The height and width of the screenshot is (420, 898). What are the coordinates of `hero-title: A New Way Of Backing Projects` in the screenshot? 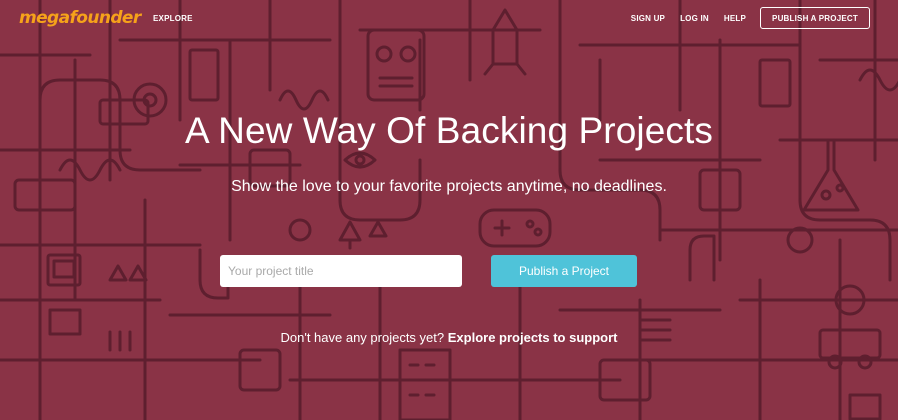 It's located at (449, 130).